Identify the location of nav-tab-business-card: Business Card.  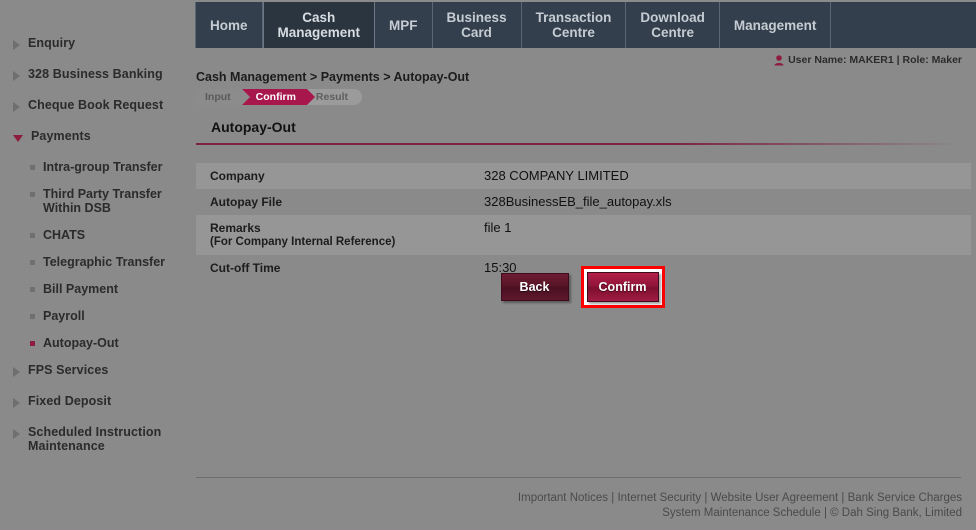
(477, 25).